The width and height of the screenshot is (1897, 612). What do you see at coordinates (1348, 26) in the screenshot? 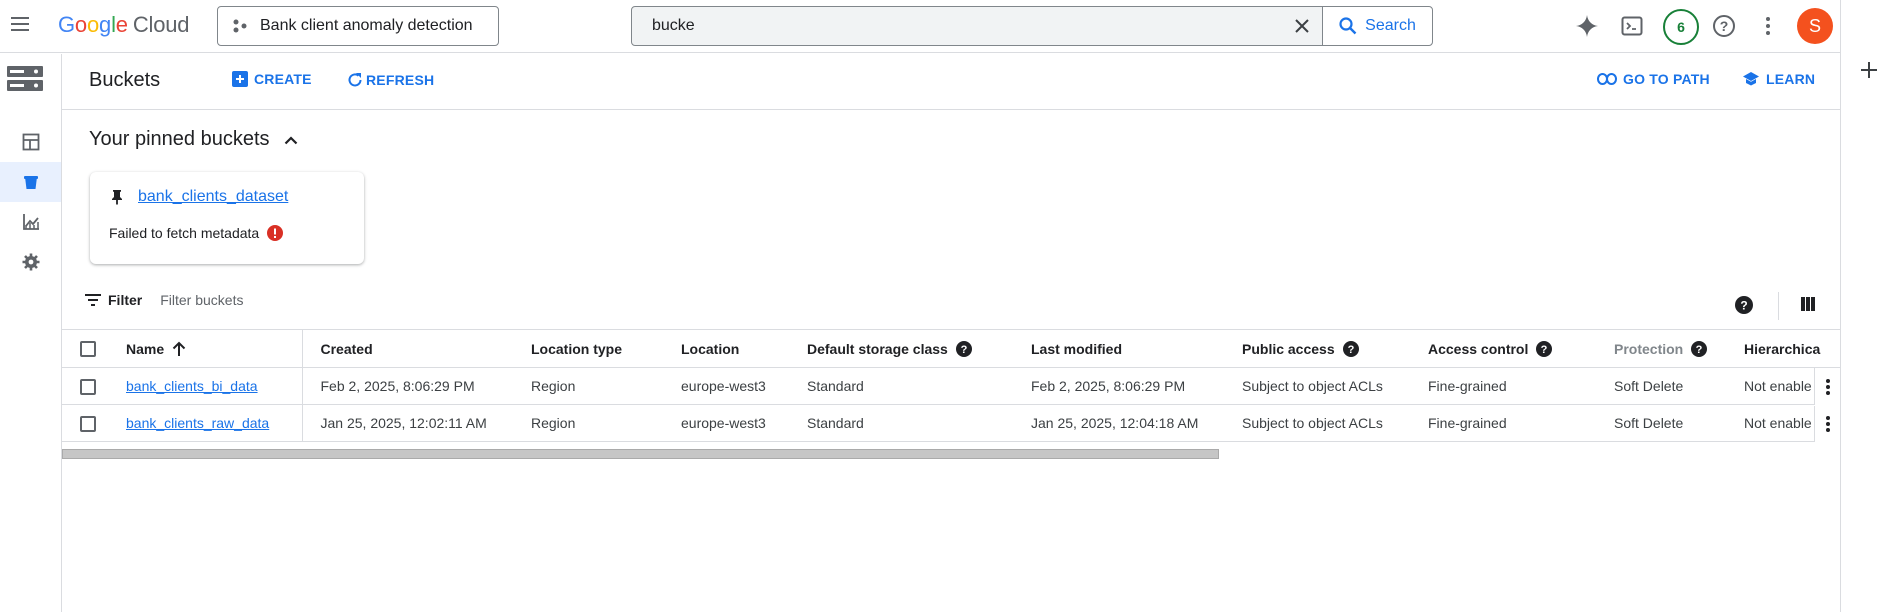
I see `search-icon` at bounding box center [1348, 26].